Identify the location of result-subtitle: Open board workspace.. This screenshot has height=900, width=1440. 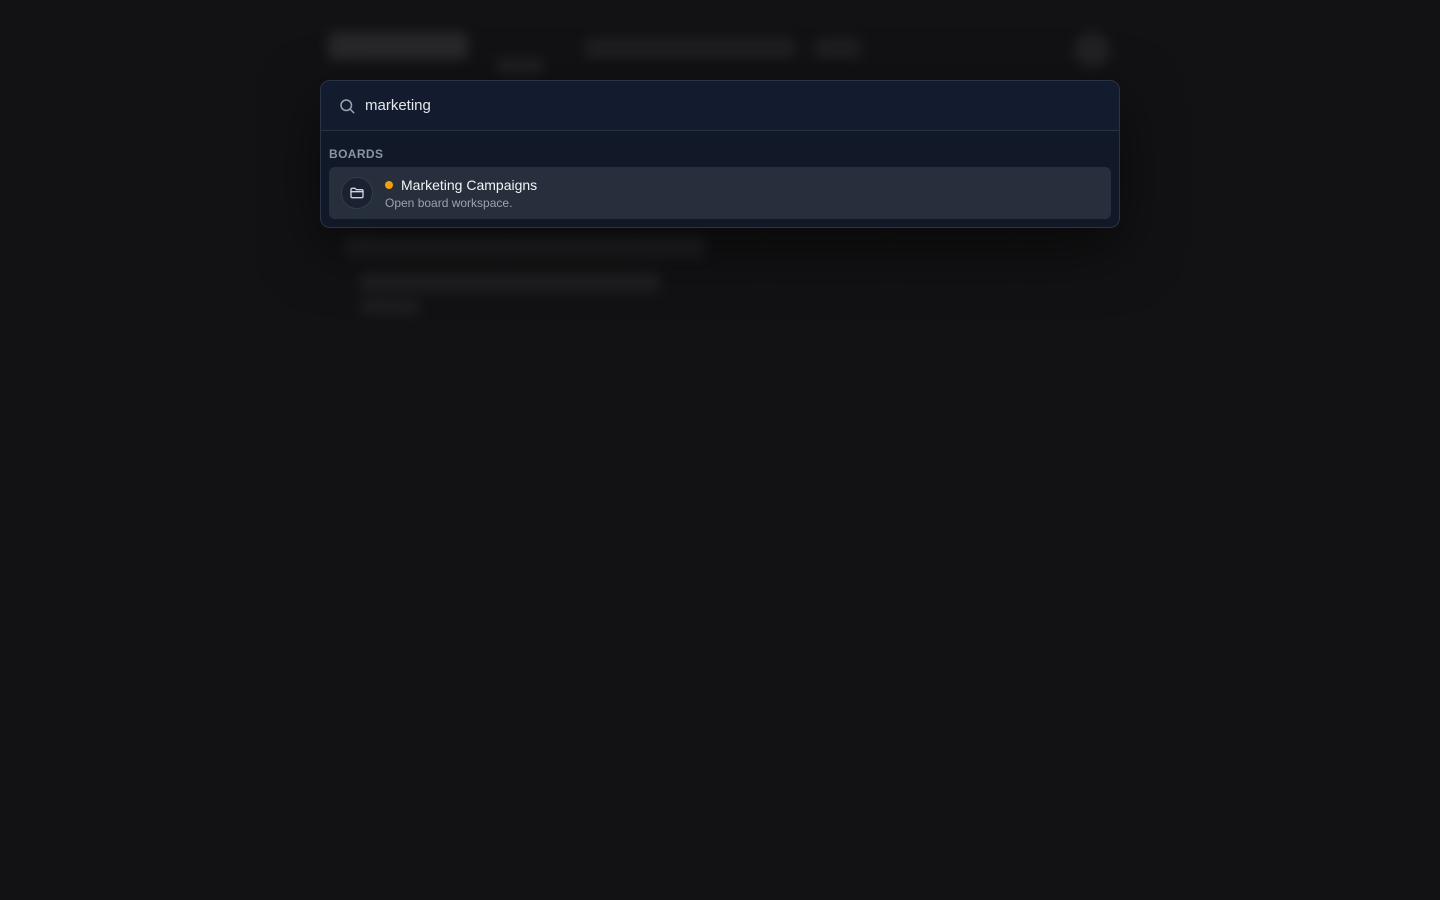
(449, 202).